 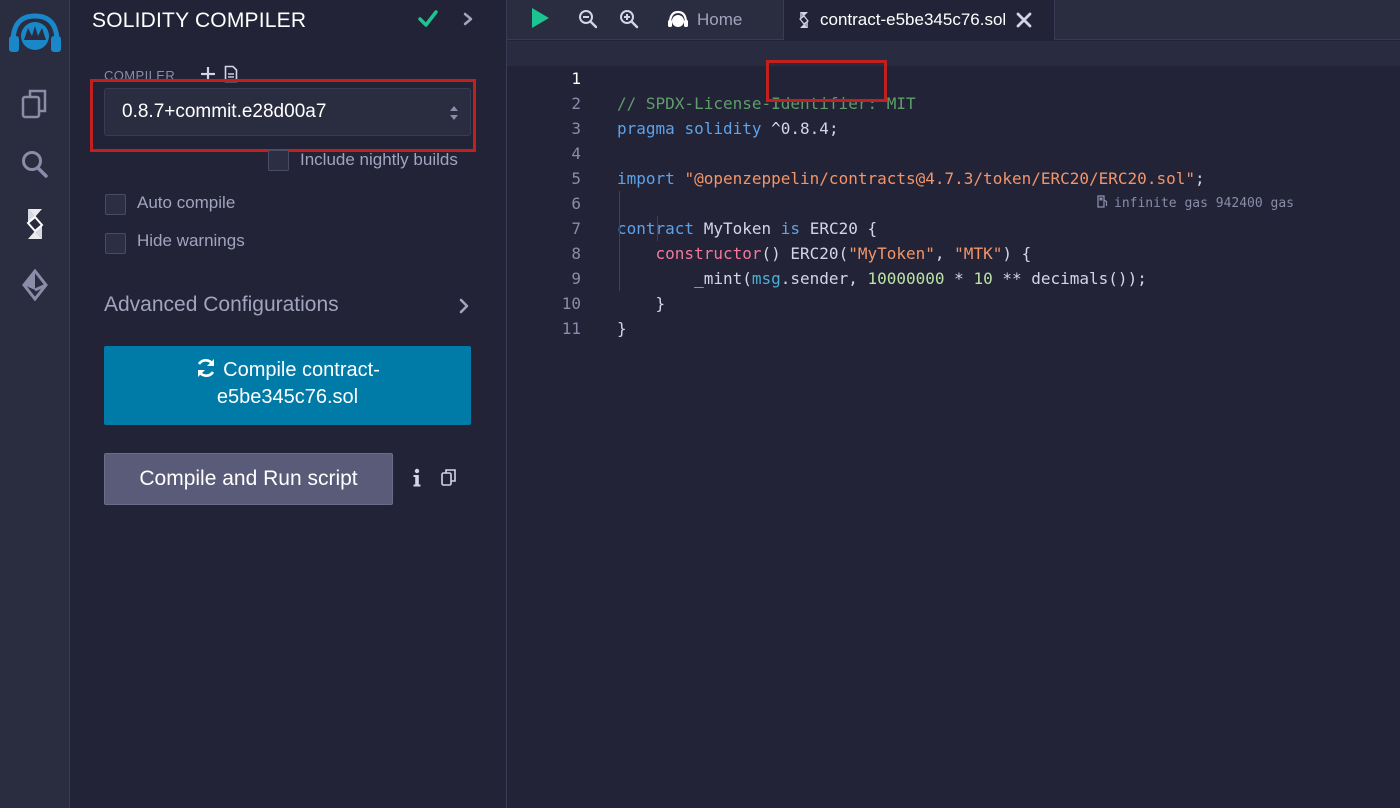 What do you see at coordinates (208, 74) in the screenshot?
I see `plus-icon` at bounding box center [208, 74].